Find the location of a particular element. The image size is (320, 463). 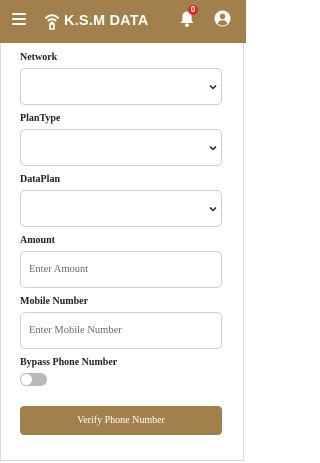

network-label: Network is located at coordinates (39, 57).